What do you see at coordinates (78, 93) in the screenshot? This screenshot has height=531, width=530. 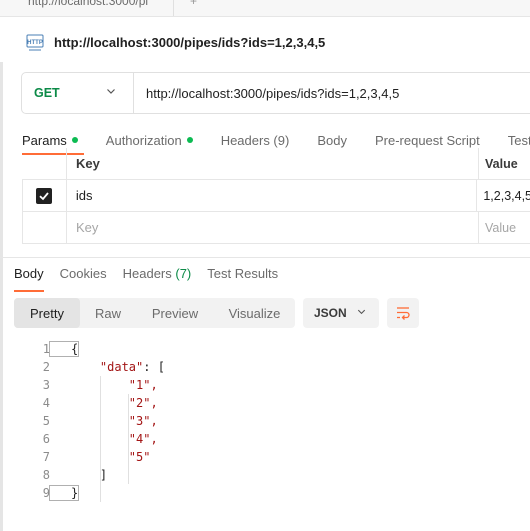 I see `method-select: GET` at bounding box center [78, 93].